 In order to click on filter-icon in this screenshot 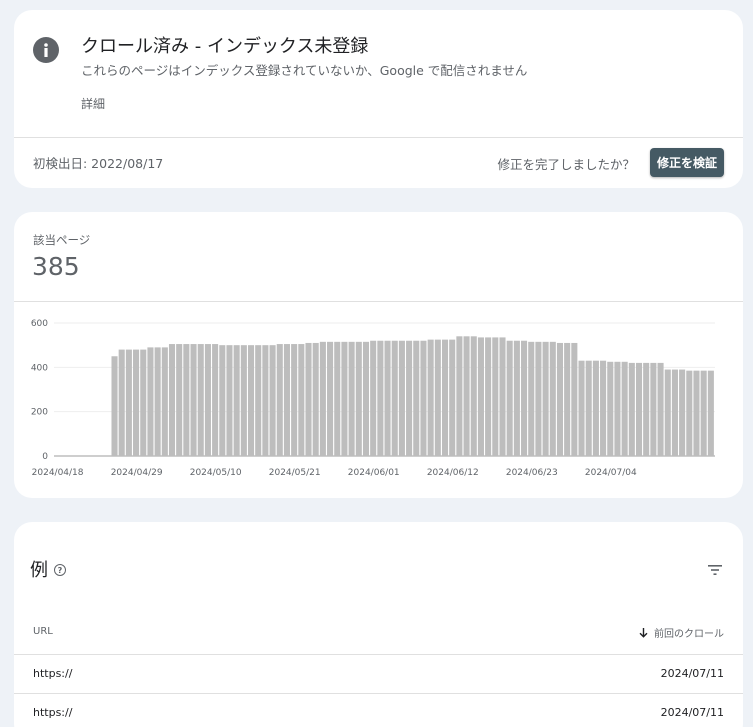, I will do `click(715, 569)`.